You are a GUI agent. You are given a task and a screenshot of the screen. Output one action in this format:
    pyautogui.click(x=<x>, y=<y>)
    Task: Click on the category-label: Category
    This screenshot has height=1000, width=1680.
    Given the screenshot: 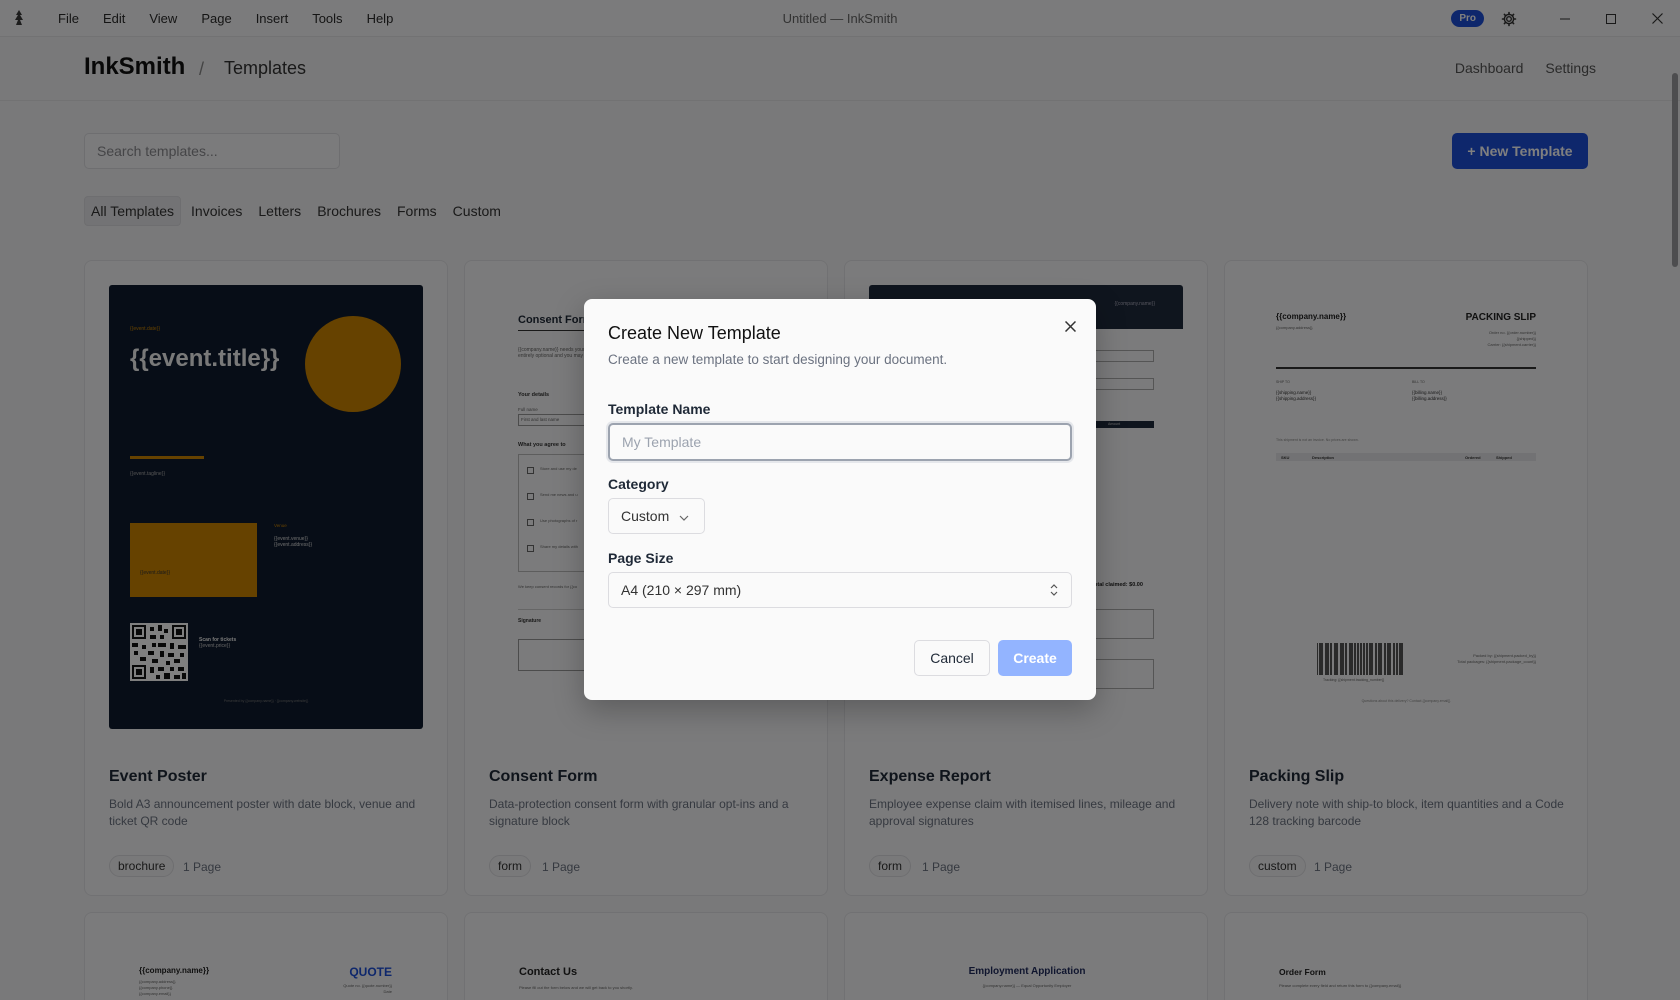 What is the action you would take?
    pyautogui.click(x=638, y=484)
    